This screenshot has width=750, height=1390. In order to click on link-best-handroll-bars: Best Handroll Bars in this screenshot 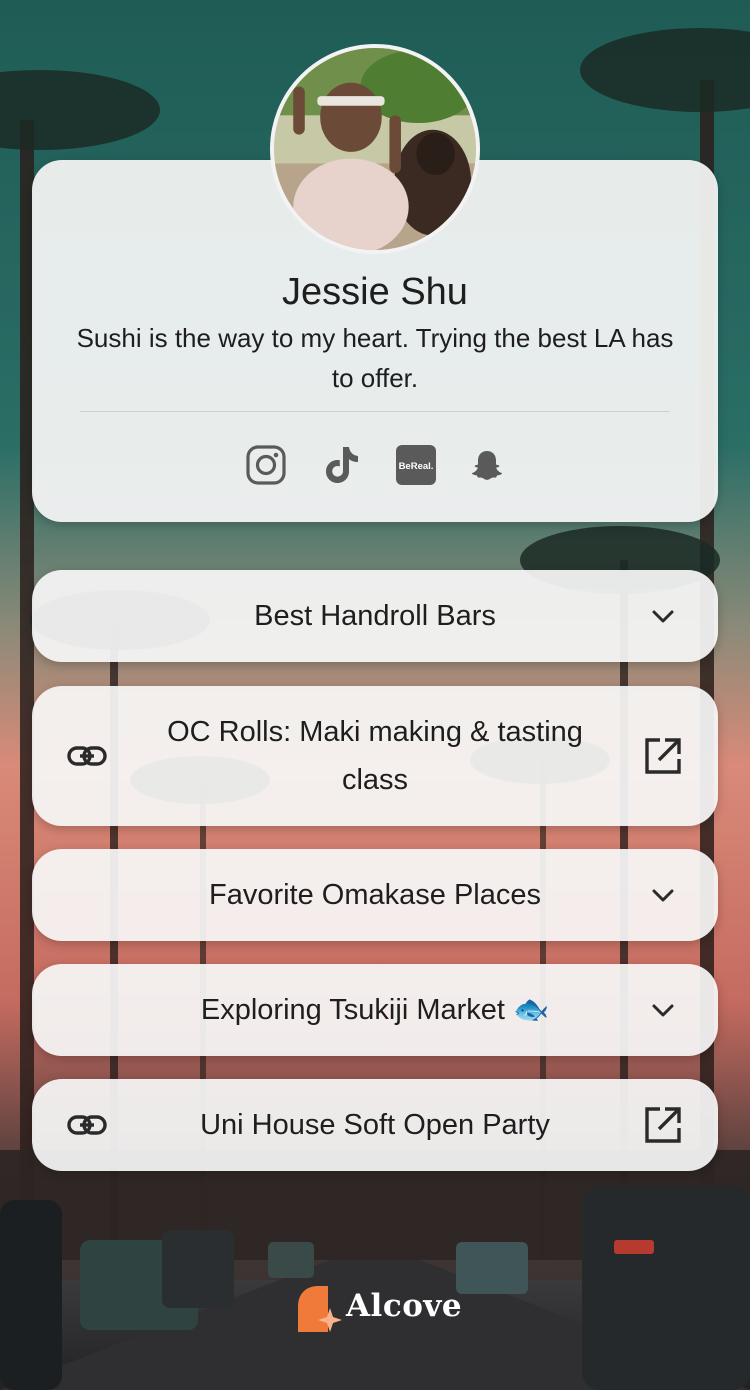, I will do `click(375, 616)`.